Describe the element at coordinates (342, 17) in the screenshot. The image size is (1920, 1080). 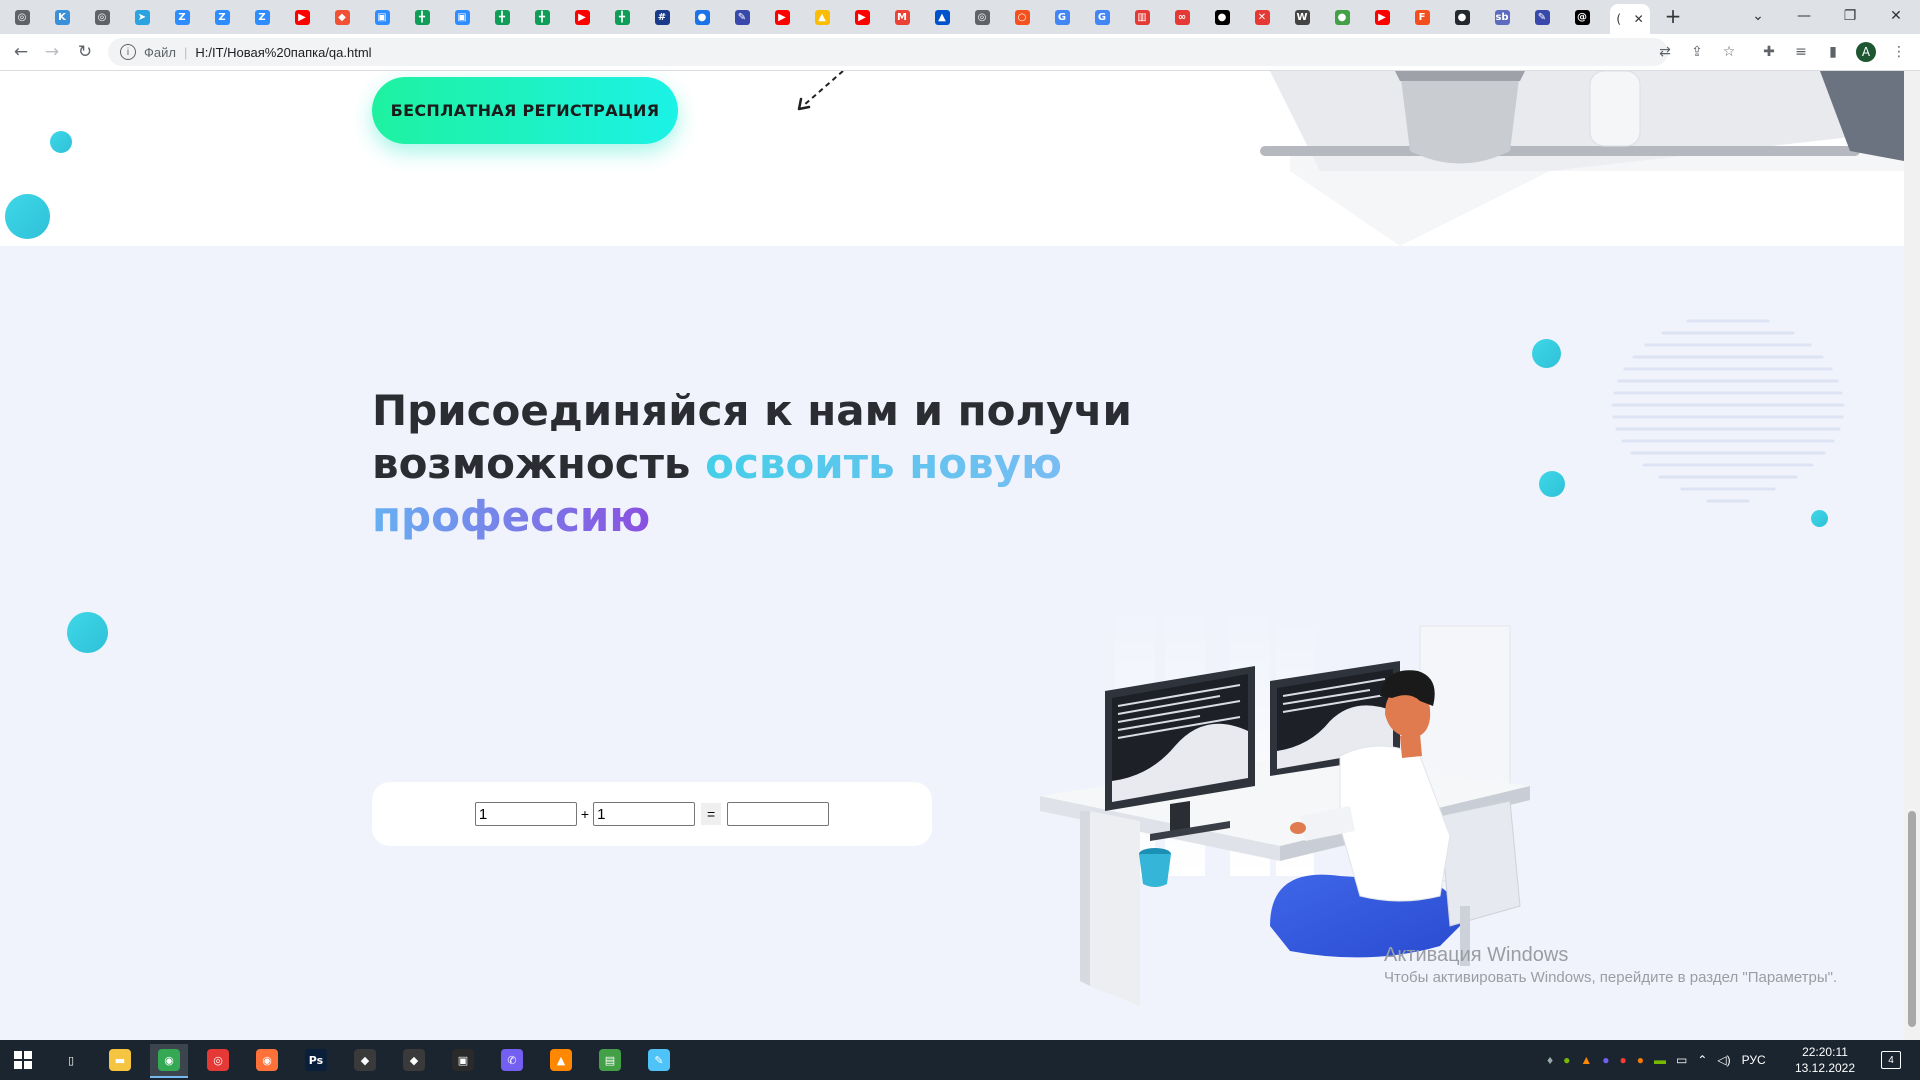
I see `browser-tab: ◆` at that location.